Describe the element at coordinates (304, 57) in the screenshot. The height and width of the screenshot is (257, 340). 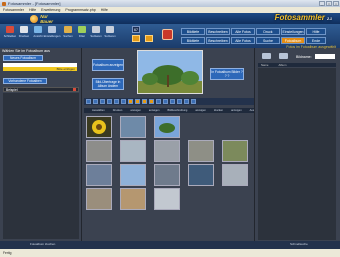
I see `image-name-label: Bildname:` at that location.